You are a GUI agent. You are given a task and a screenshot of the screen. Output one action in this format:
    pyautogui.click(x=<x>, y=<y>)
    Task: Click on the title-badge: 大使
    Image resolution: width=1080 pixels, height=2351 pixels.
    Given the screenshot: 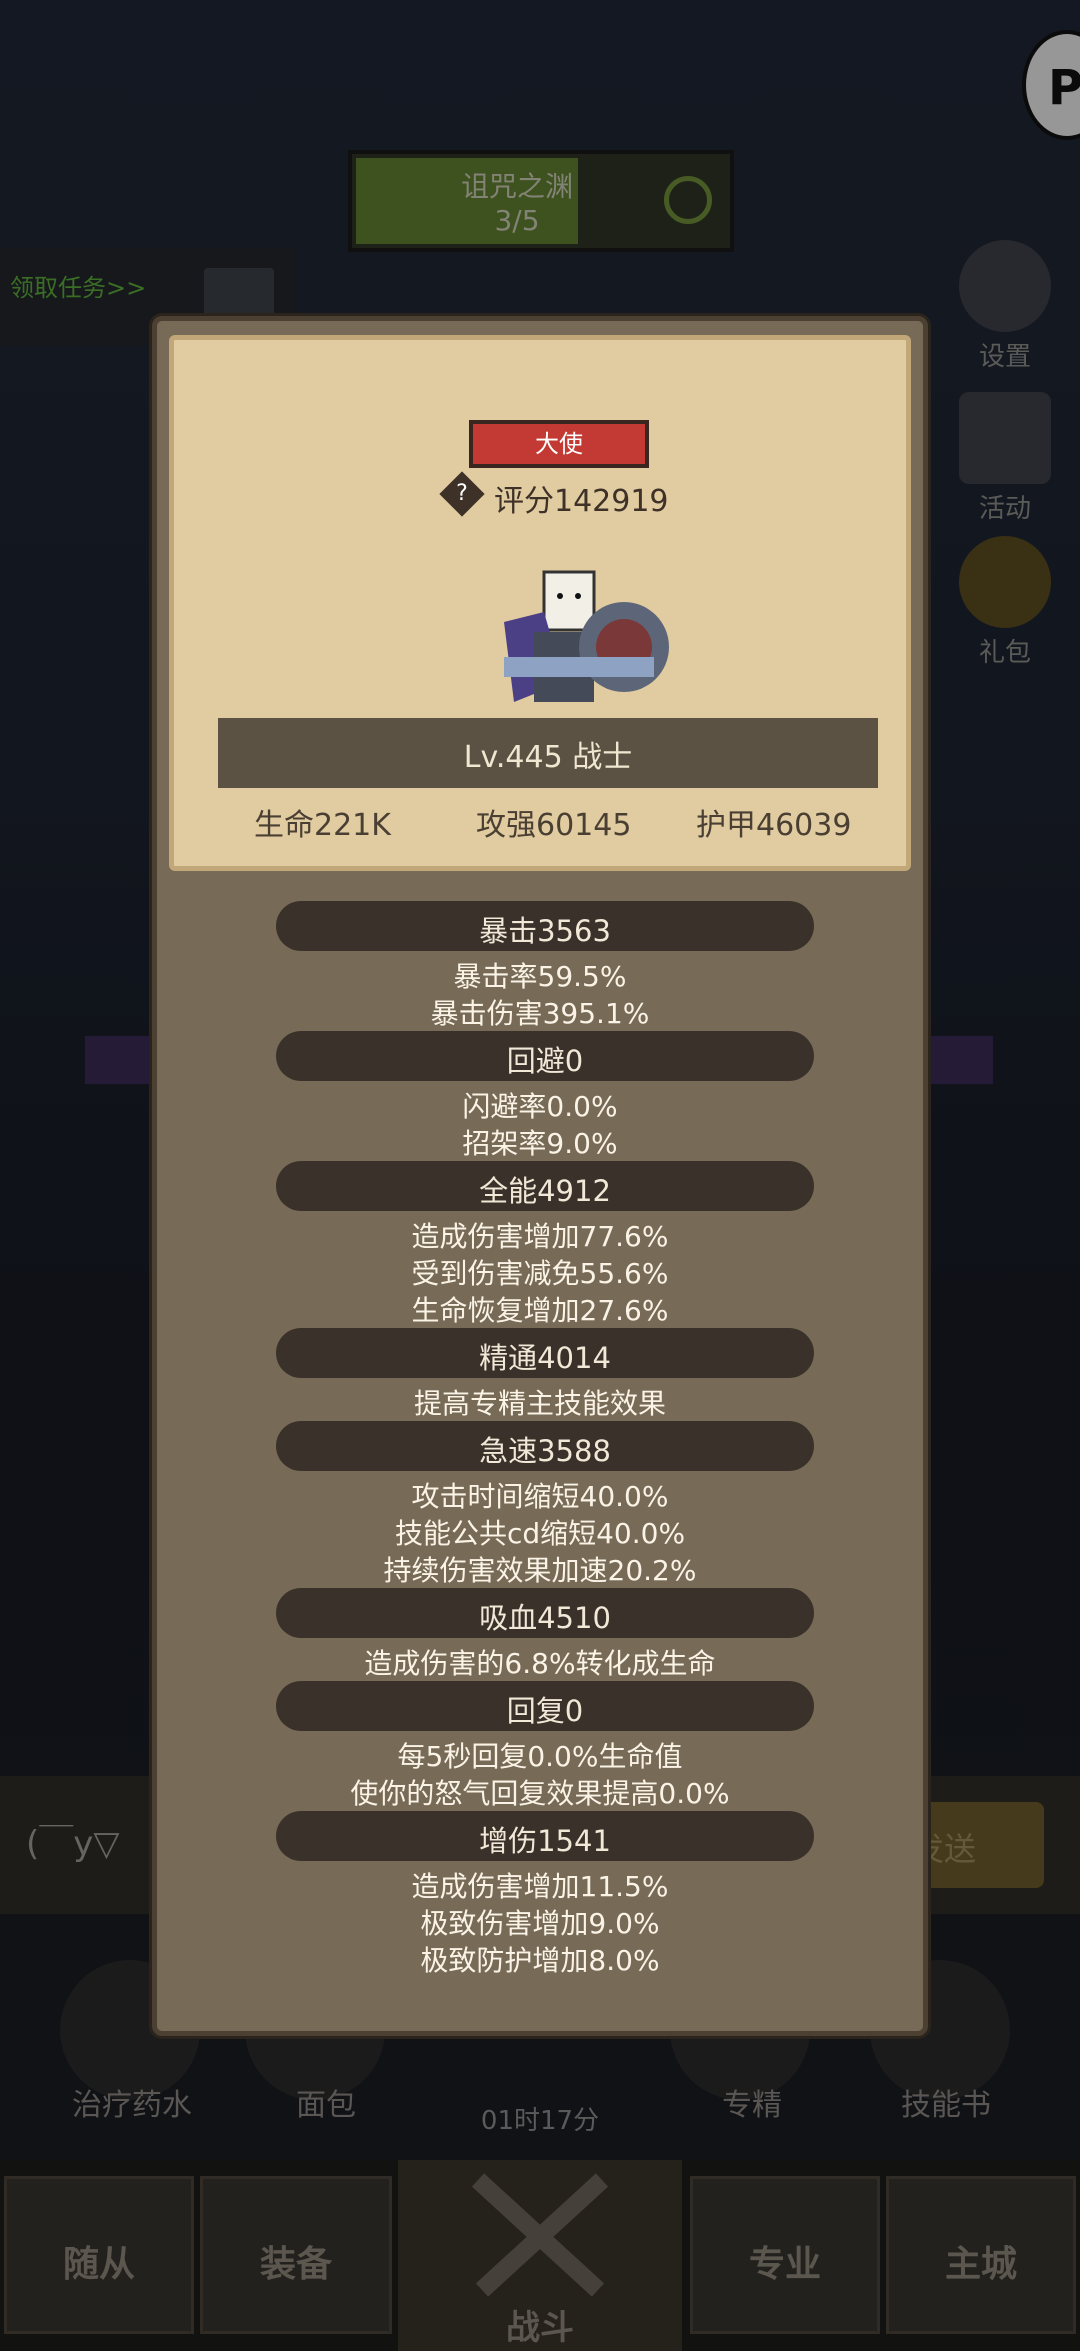 What is the action you would take?
    pyautogui.click(x=559, y=444)
    